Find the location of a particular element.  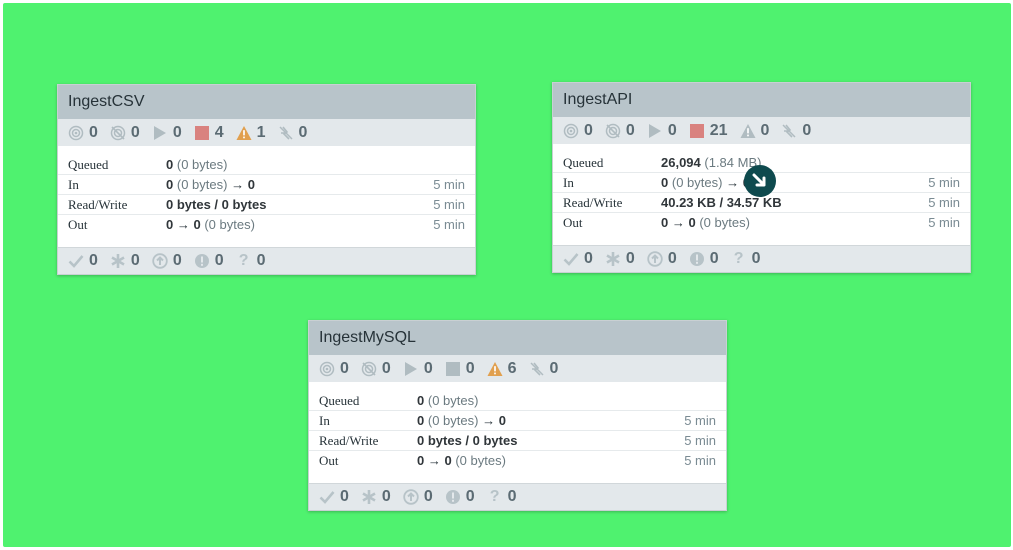

check-icon is located at coordinates (76, 261).